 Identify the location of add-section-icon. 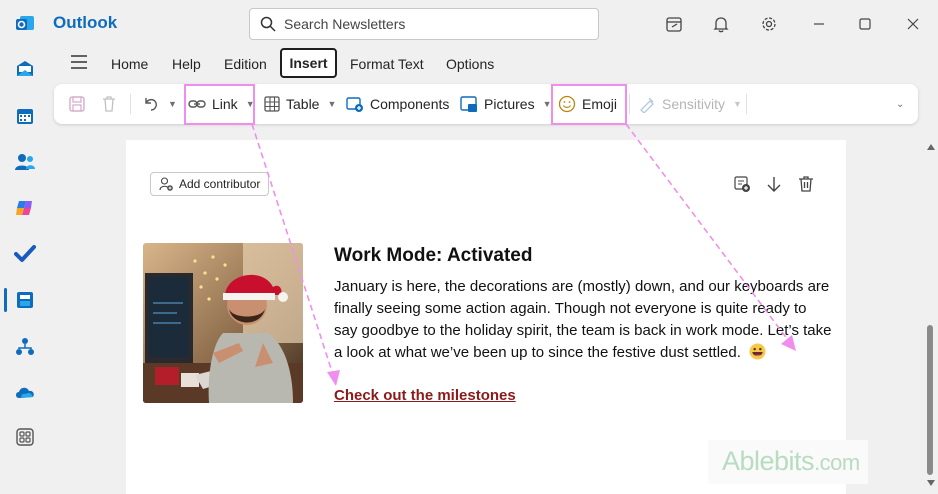
(742, 184).